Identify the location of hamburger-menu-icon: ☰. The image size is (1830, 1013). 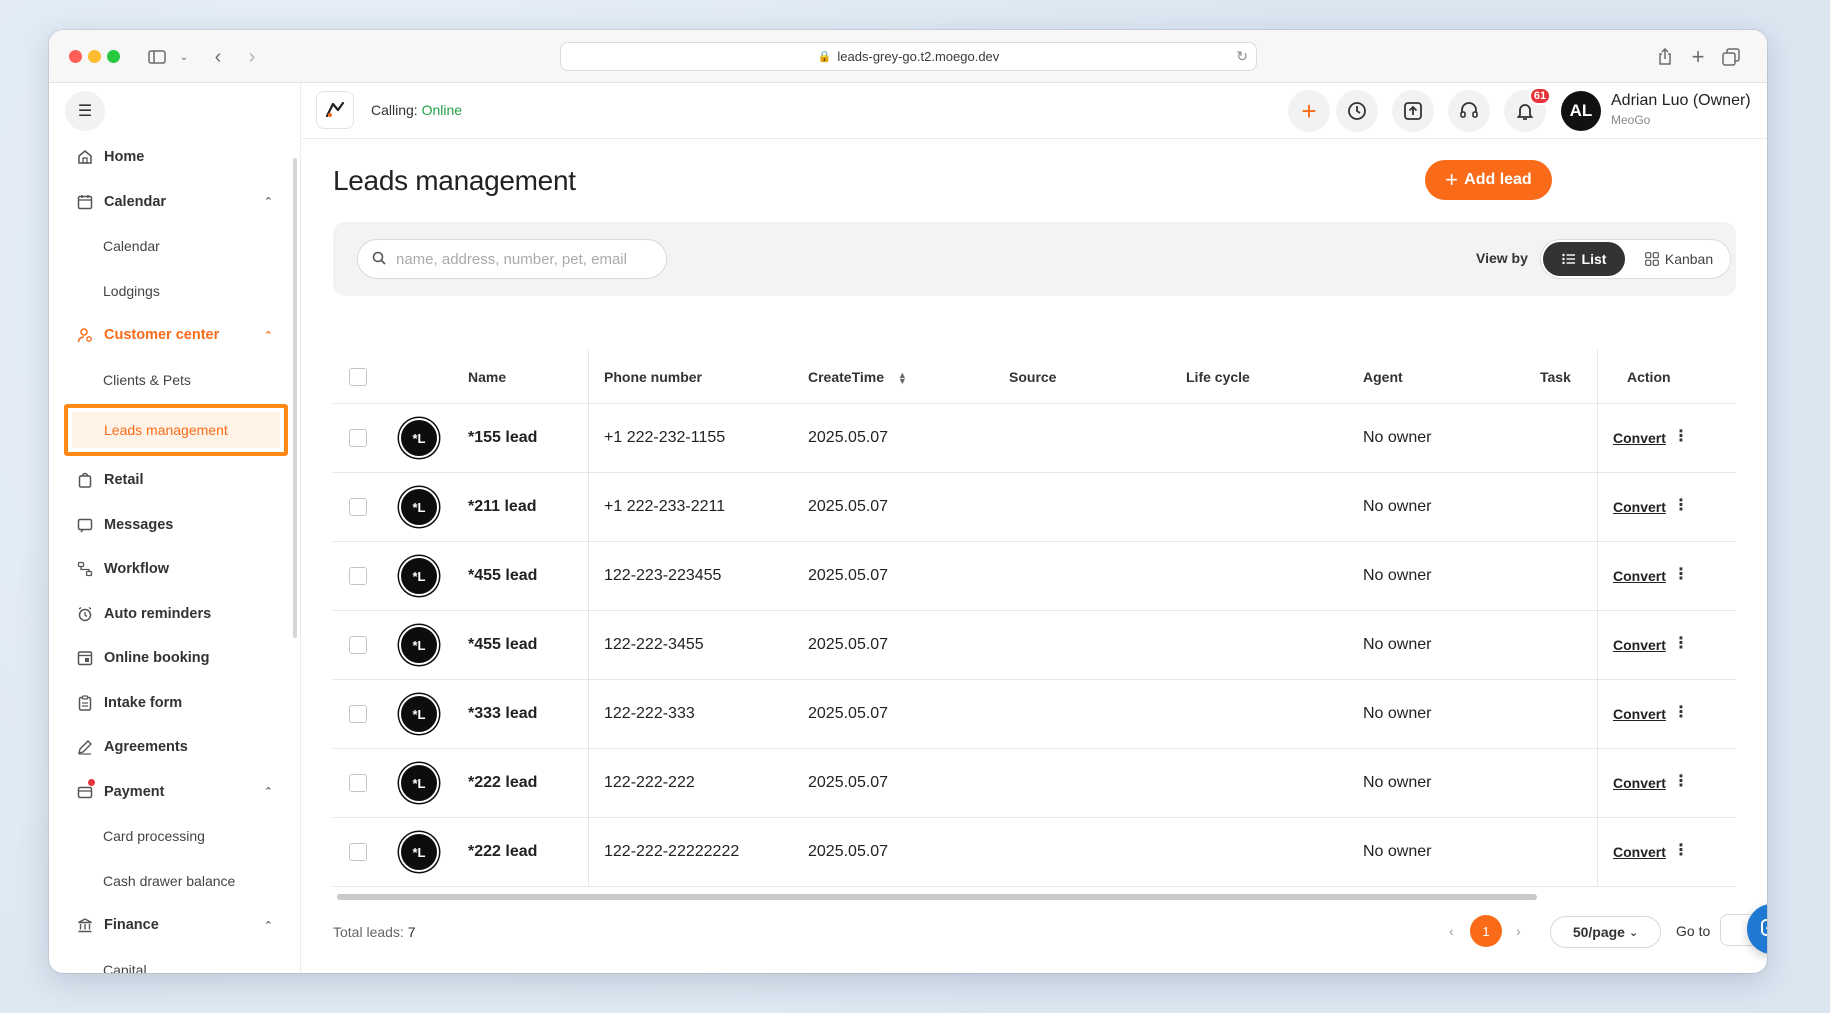
(85, 111).